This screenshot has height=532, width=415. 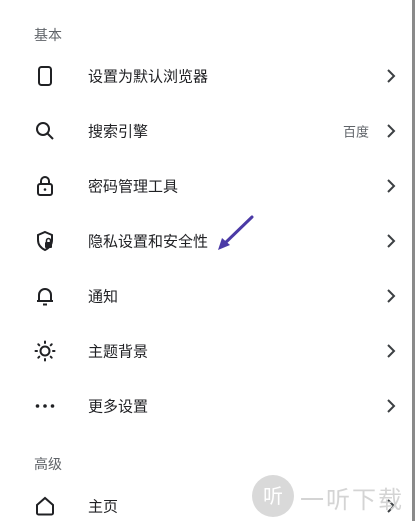 I want to click on setting-notifications: 通知, so click(x=207, y=296).